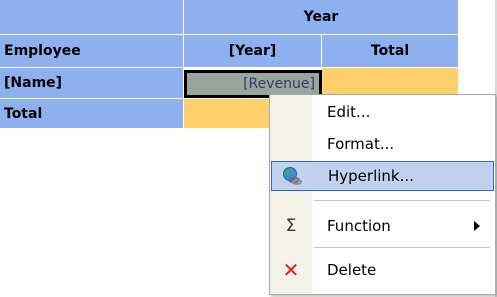  I want to click on year-column-header: [Year], so click(253, 51).